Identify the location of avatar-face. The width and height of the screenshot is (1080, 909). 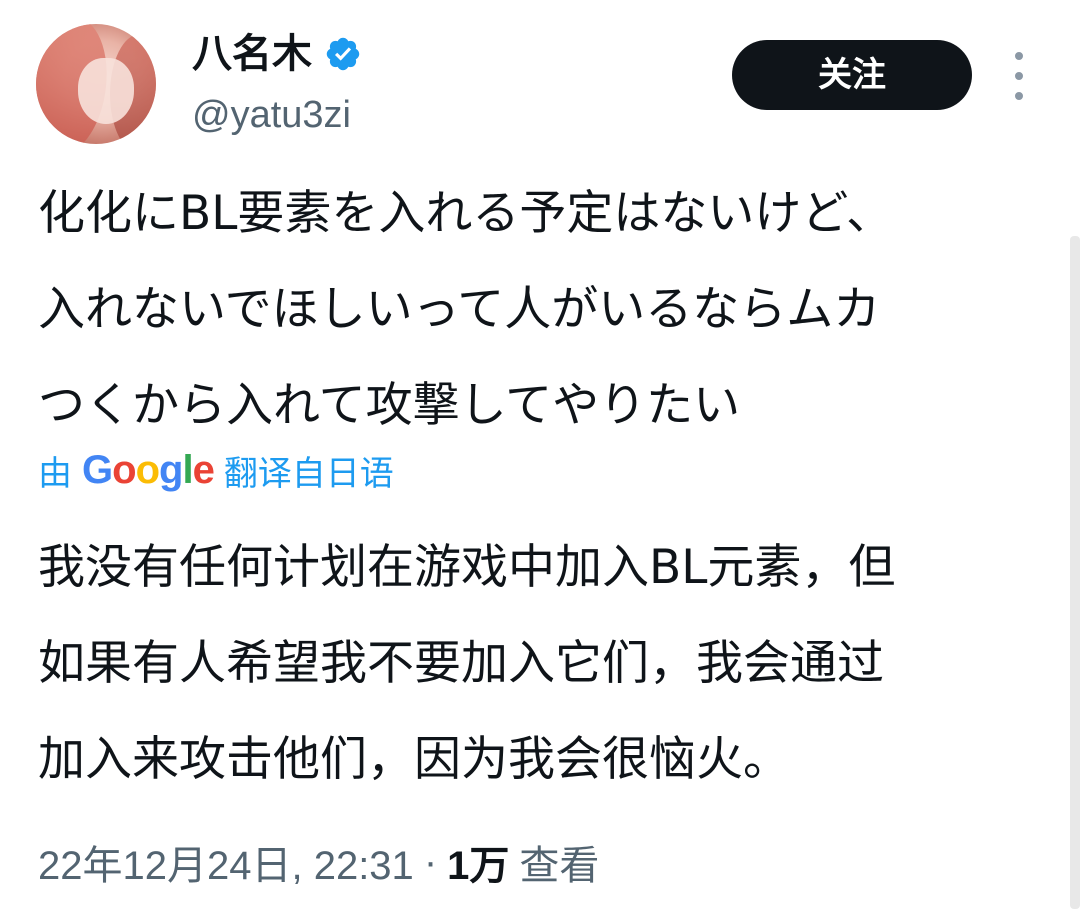
(106, 91).